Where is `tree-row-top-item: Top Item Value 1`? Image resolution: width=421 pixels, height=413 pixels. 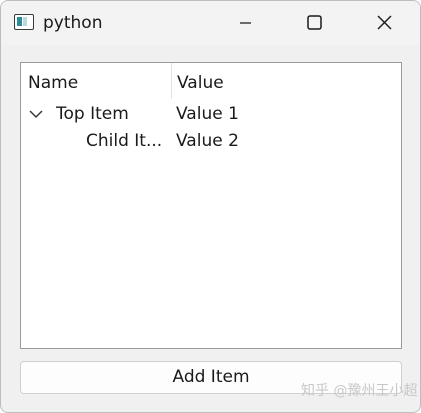
tree-row-top-item: Top Item Value 1 is located at coordinates (211, 114).